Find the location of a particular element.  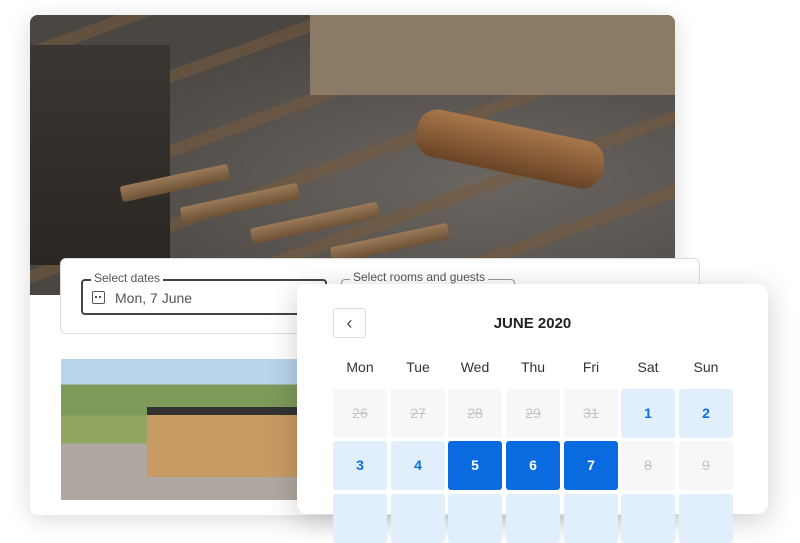

date-field-label: Select dates is located at coordinates (127, 278).